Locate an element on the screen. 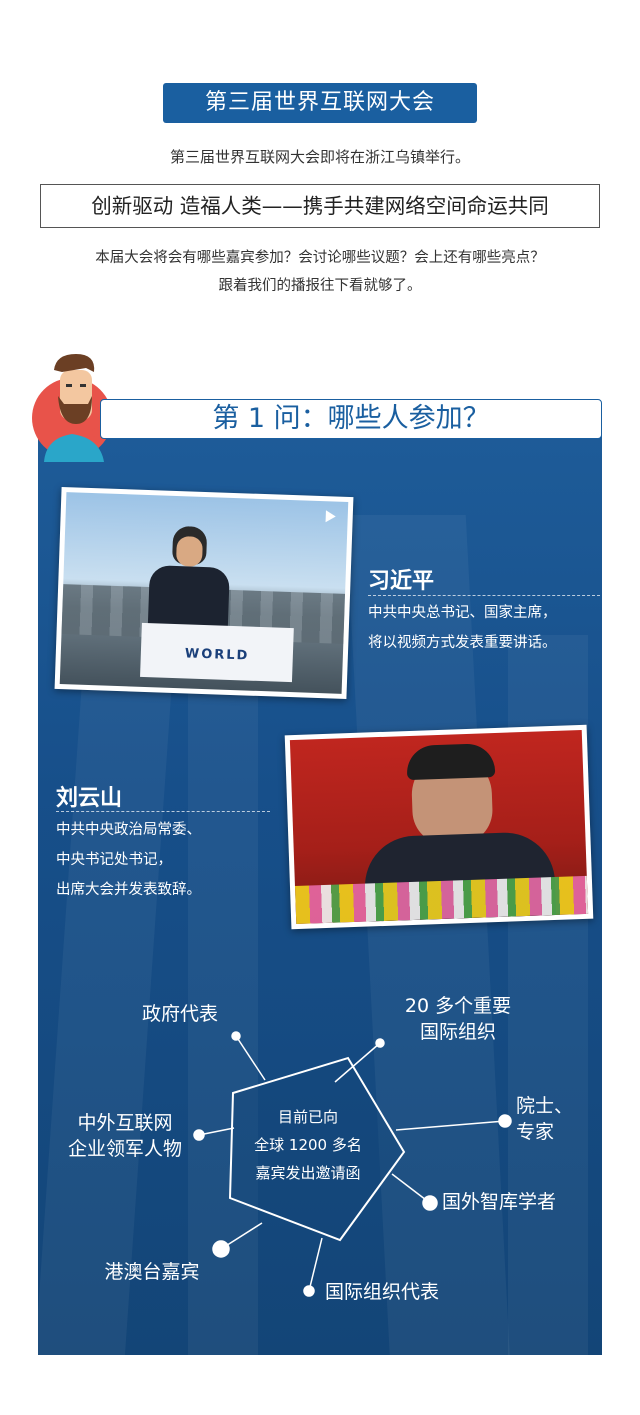 This screenshot has height=1415, width=640. label-gov: 政府代表 is located at coordinates (179, 1014).